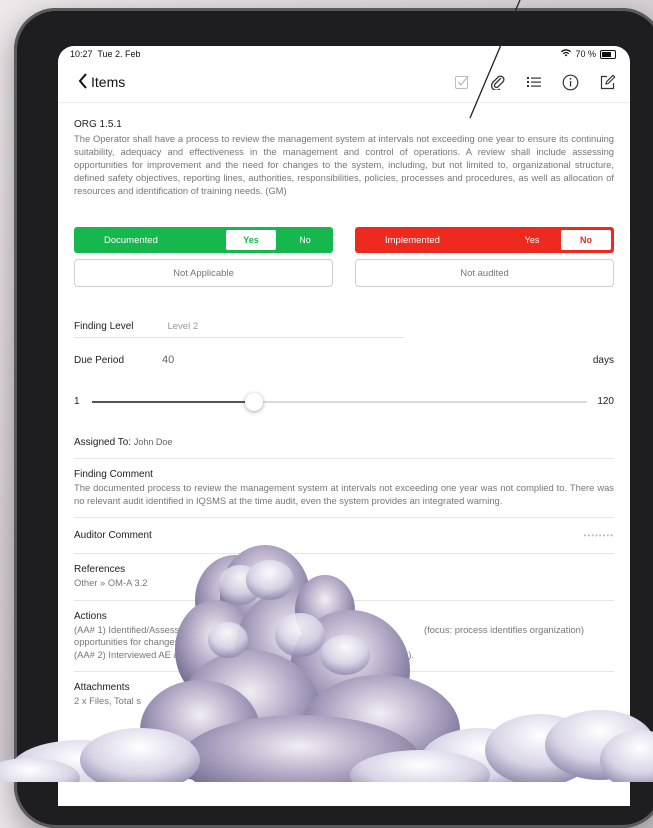 This screenshot has width=653, height=828. I want to click on pencil-line-decoration, so click(495, 59).